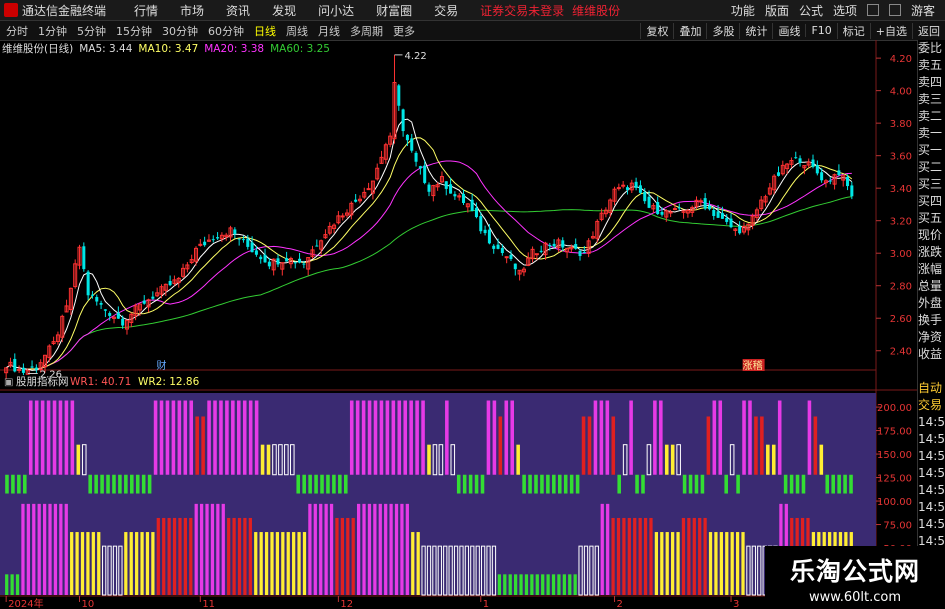 The height and width of the screenshot is (609, 945). Describe the element at coordinates (656, 30) in the screenshot. I see `btn-fuquan: 复权` at that location.